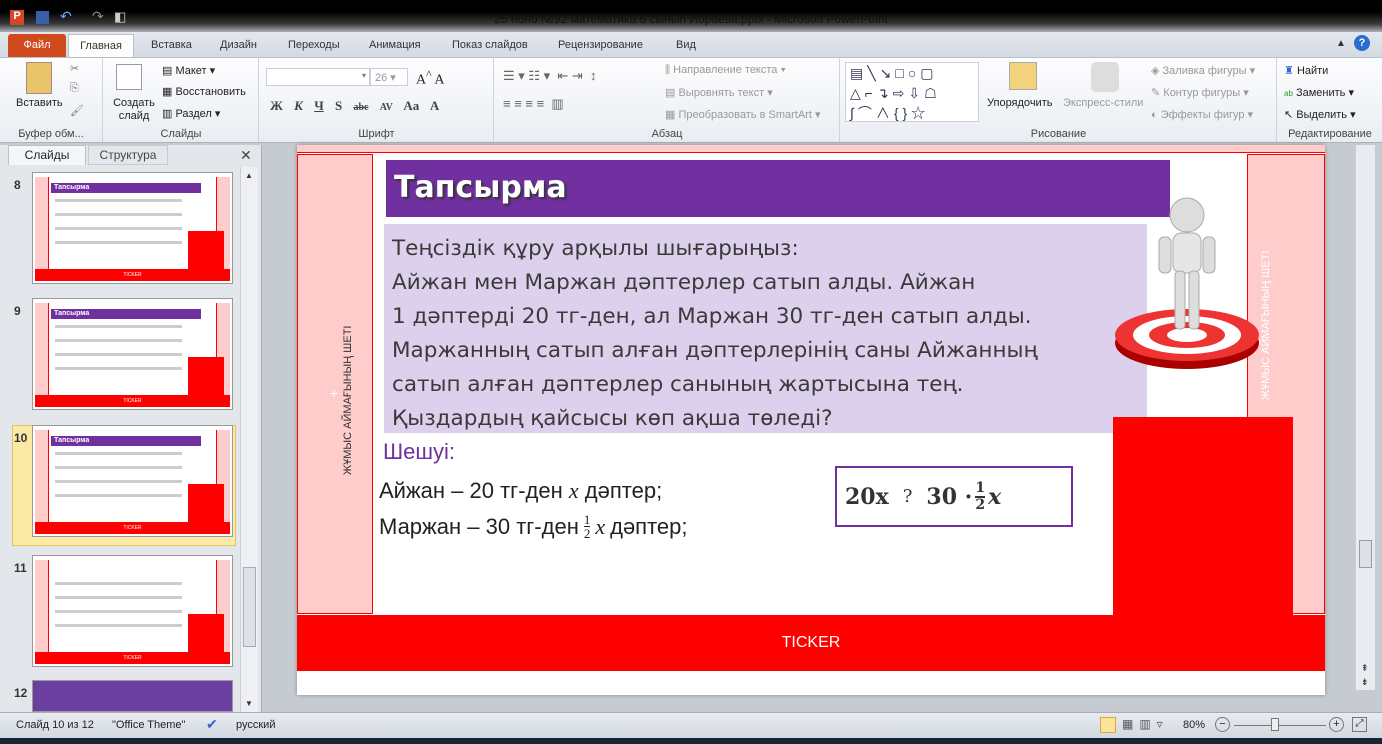 This screenshot has width=1382, height=744. What do you see at coordinates (1341, 43) in the screenshot?
I see `minimize-ribbon-icon: ▲` at bounding box center [1341, 43].